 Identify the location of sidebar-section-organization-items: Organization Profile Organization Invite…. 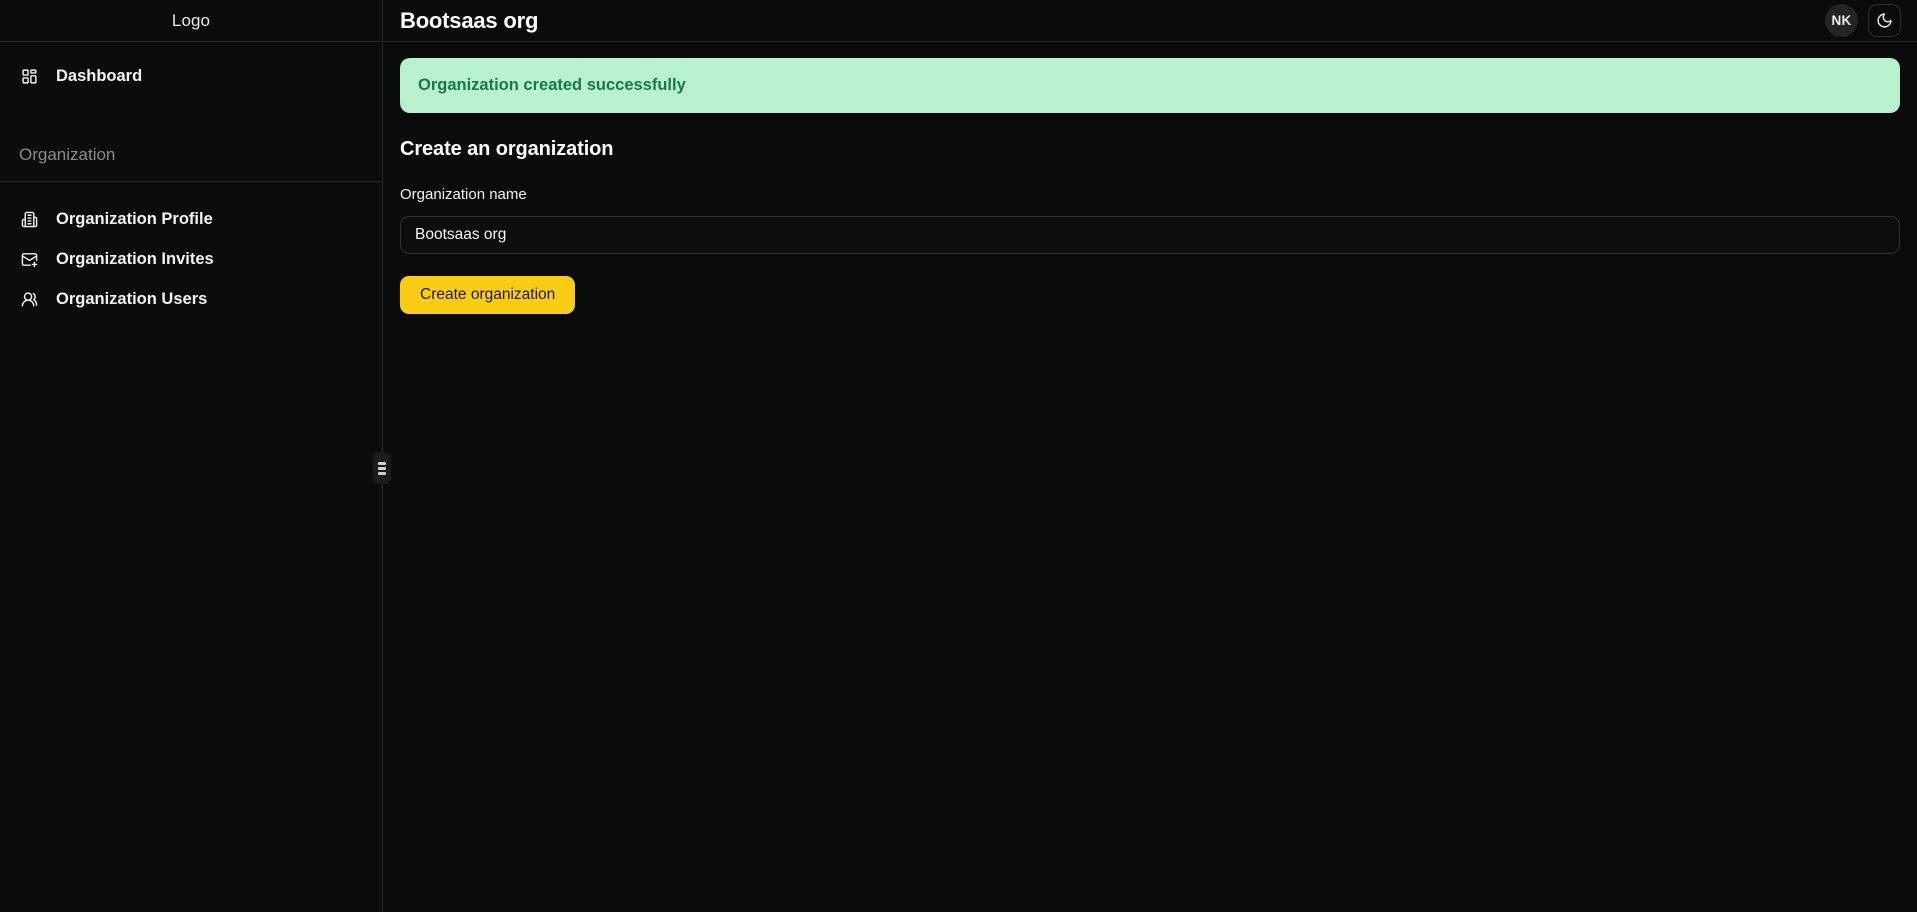
(191, 250).